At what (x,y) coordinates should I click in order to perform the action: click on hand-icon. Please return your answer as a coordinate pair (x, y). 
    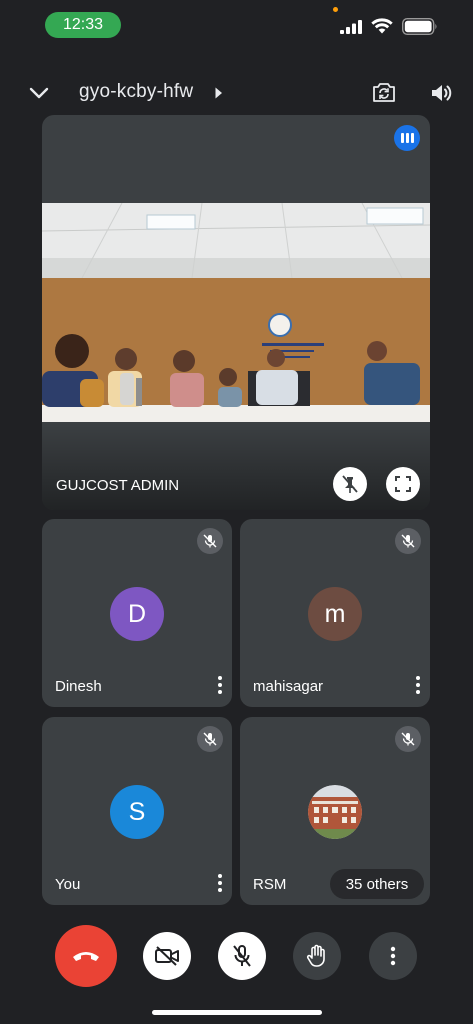
    Looking at the image, I should click on (315, 955).